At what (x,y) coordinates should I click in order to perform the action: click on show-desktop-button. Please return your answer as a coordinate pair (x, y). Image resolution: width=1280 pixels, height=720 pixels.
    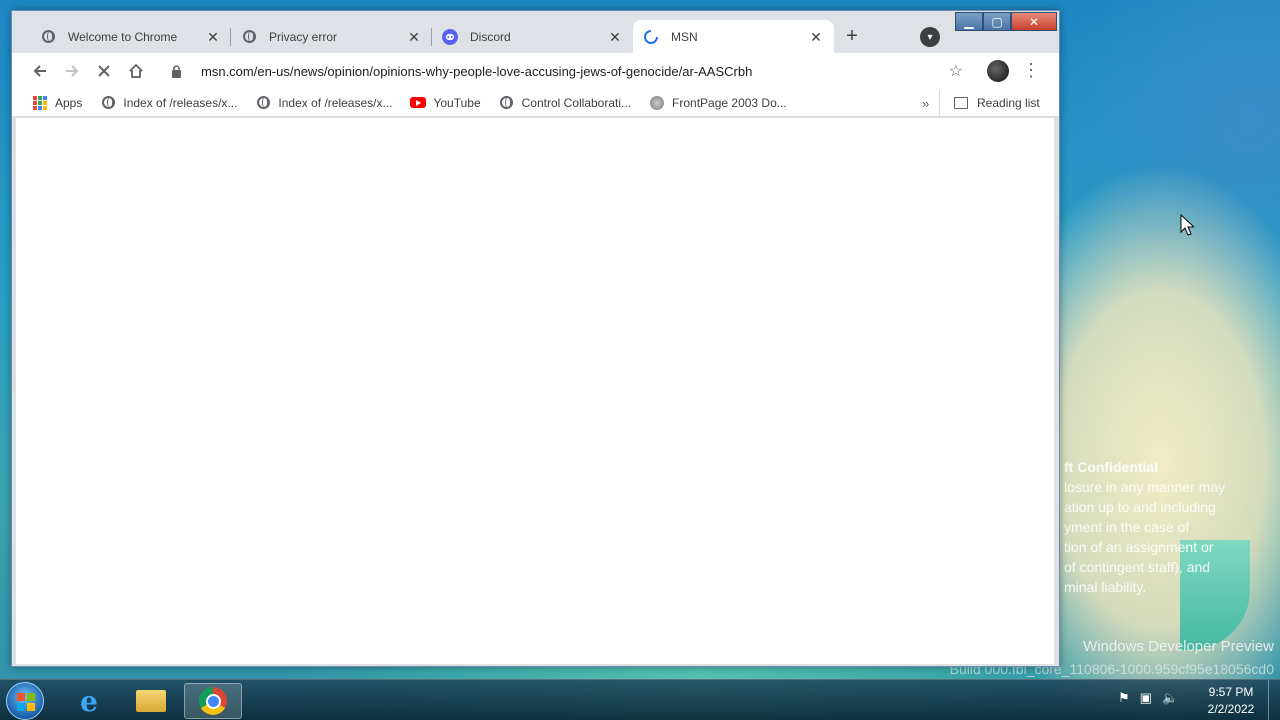
    Looking at the image, I should click on (1274, 700).